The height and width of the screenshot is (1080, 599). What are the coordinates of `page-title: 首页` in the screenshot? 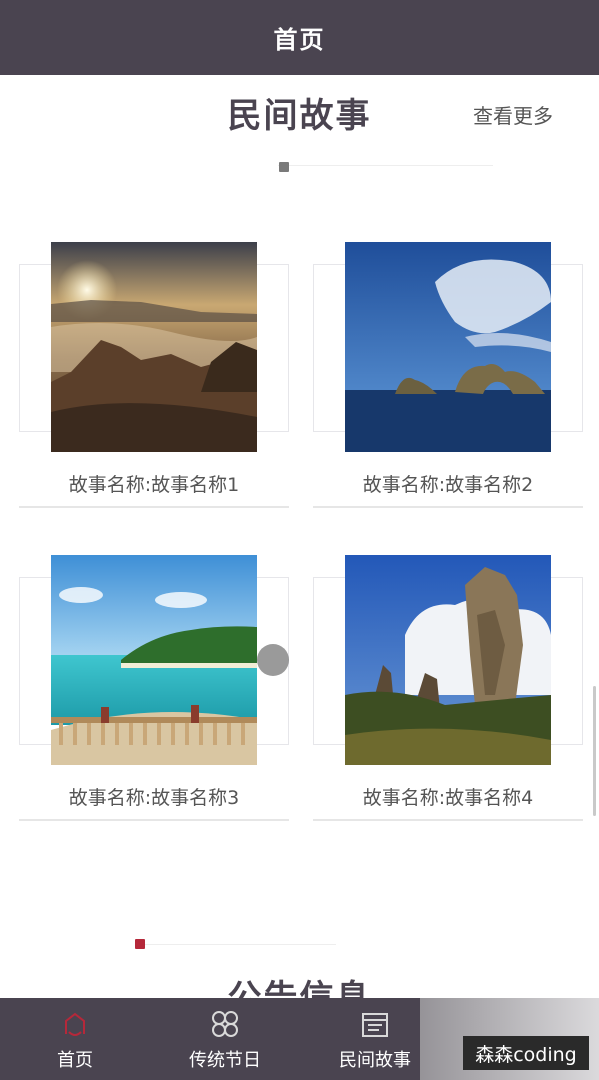 It's located at (299, 40).